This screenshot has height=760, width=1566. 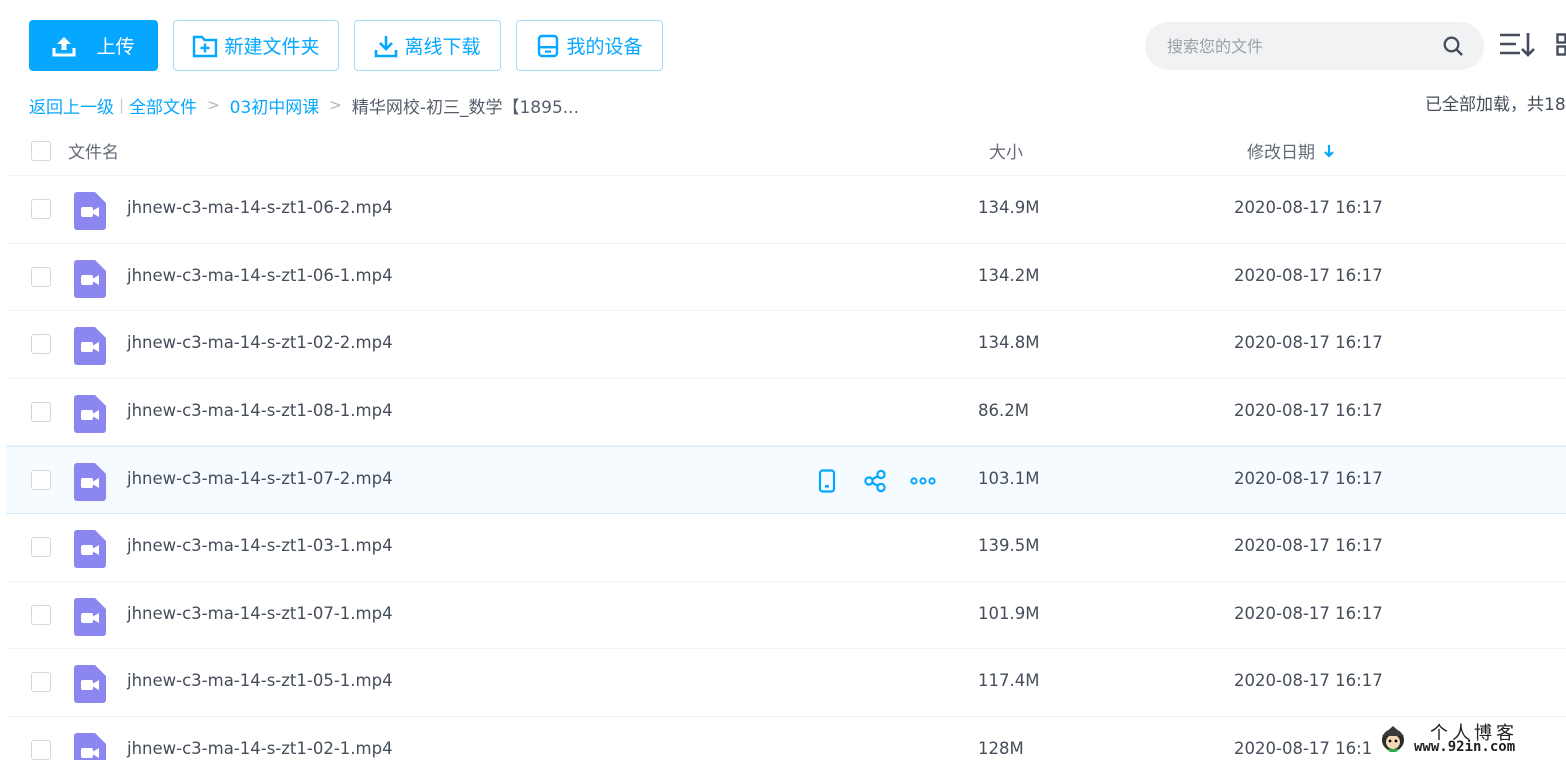 What do you see at coordinates (1281, 153) in the screenshot?
I see `column-header-date-label: 修改日期` at bounding box center [1281, 153].